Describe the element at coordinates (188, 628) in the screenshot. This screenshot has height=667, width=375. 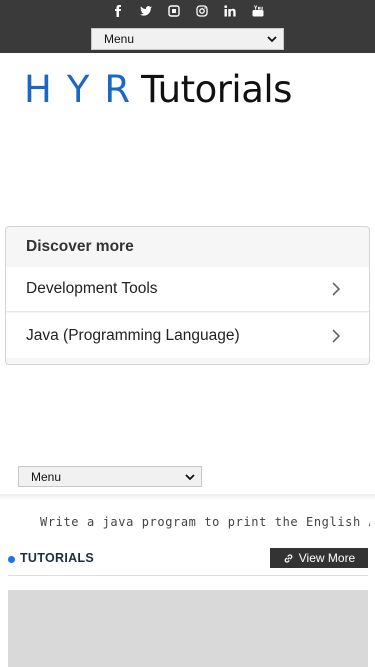
I see `tutorial-thumbnail-placeholder` at that location.